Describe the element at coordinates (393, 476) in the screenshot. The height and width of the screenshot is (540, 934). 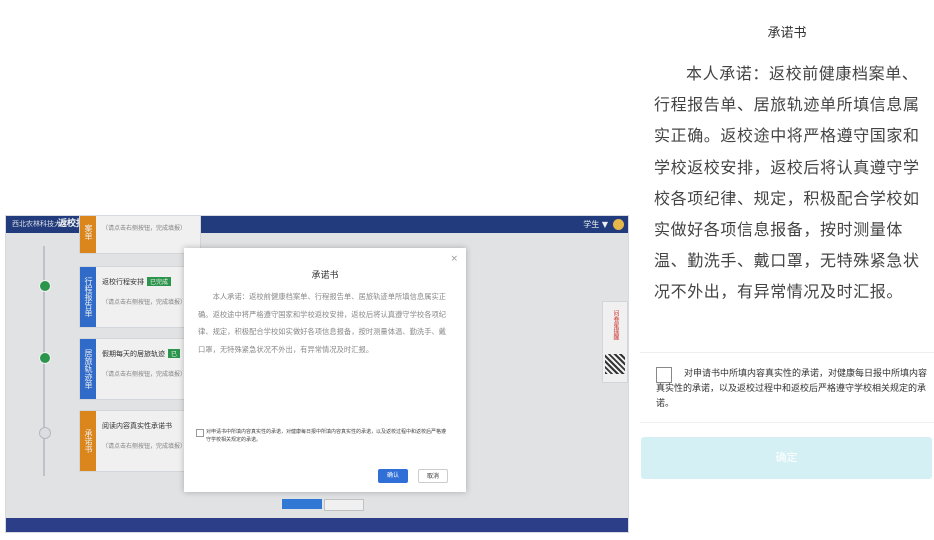
I see `confirm-button: 确认` at that location.